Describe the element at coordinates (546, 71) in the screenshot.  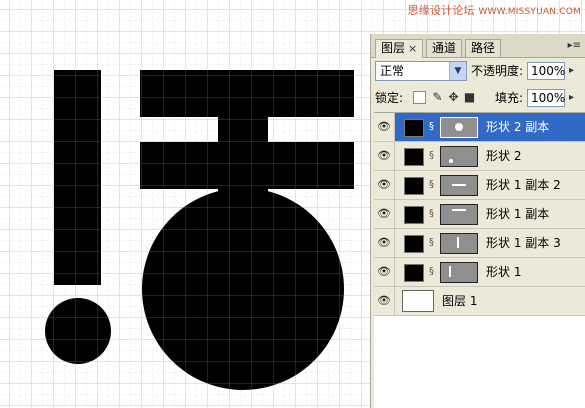
I see `opacity-field: 100%` at that location.